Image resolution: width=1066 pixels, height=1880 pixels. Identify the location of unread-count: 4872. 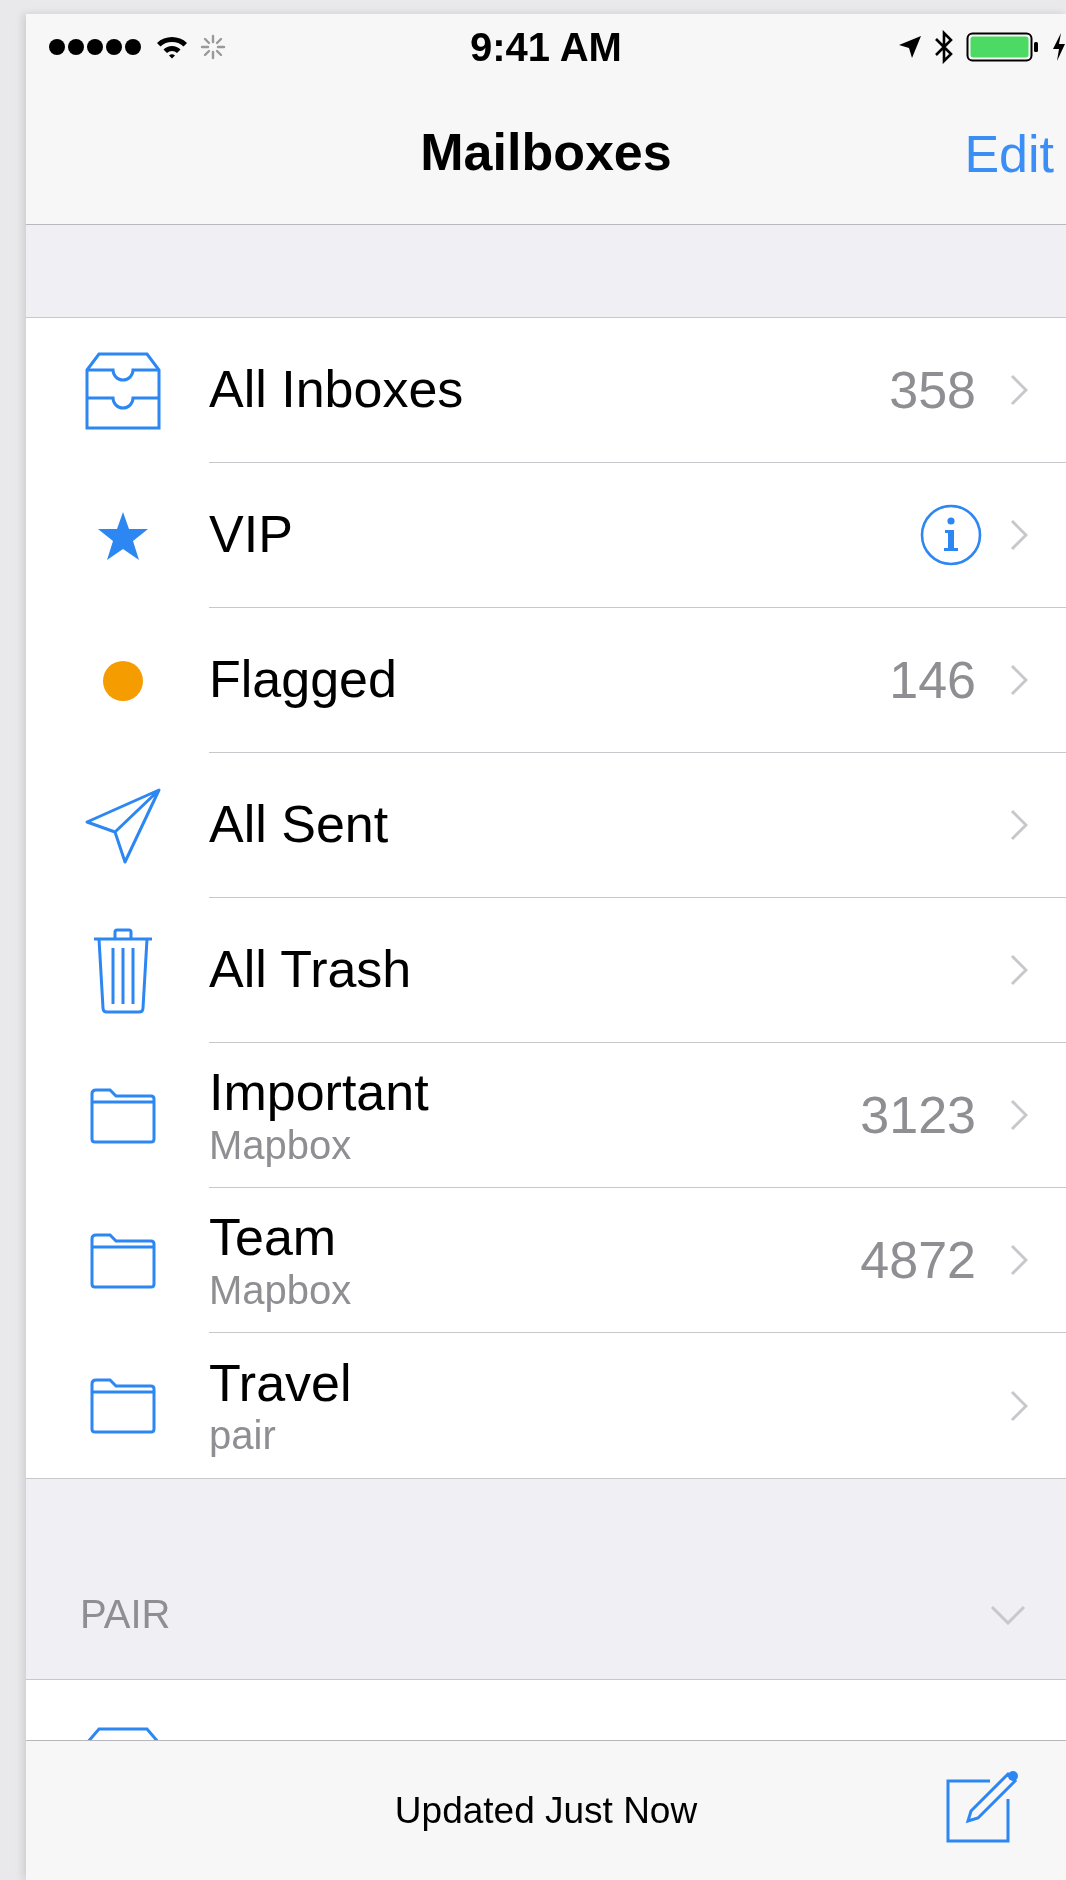
(918, 1260).